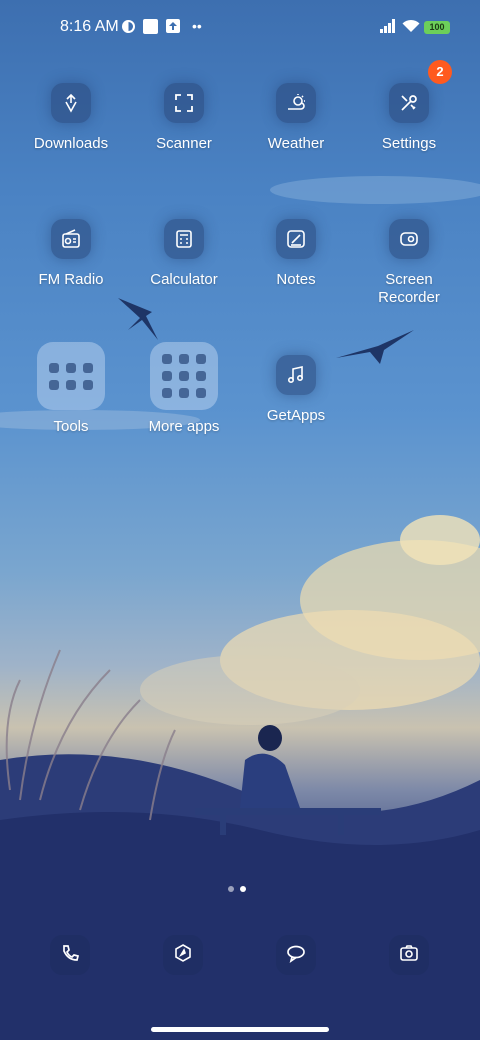 The width and height of the screenshot is (480, 1040). I want to click on weather-icon, so click(296, 103).